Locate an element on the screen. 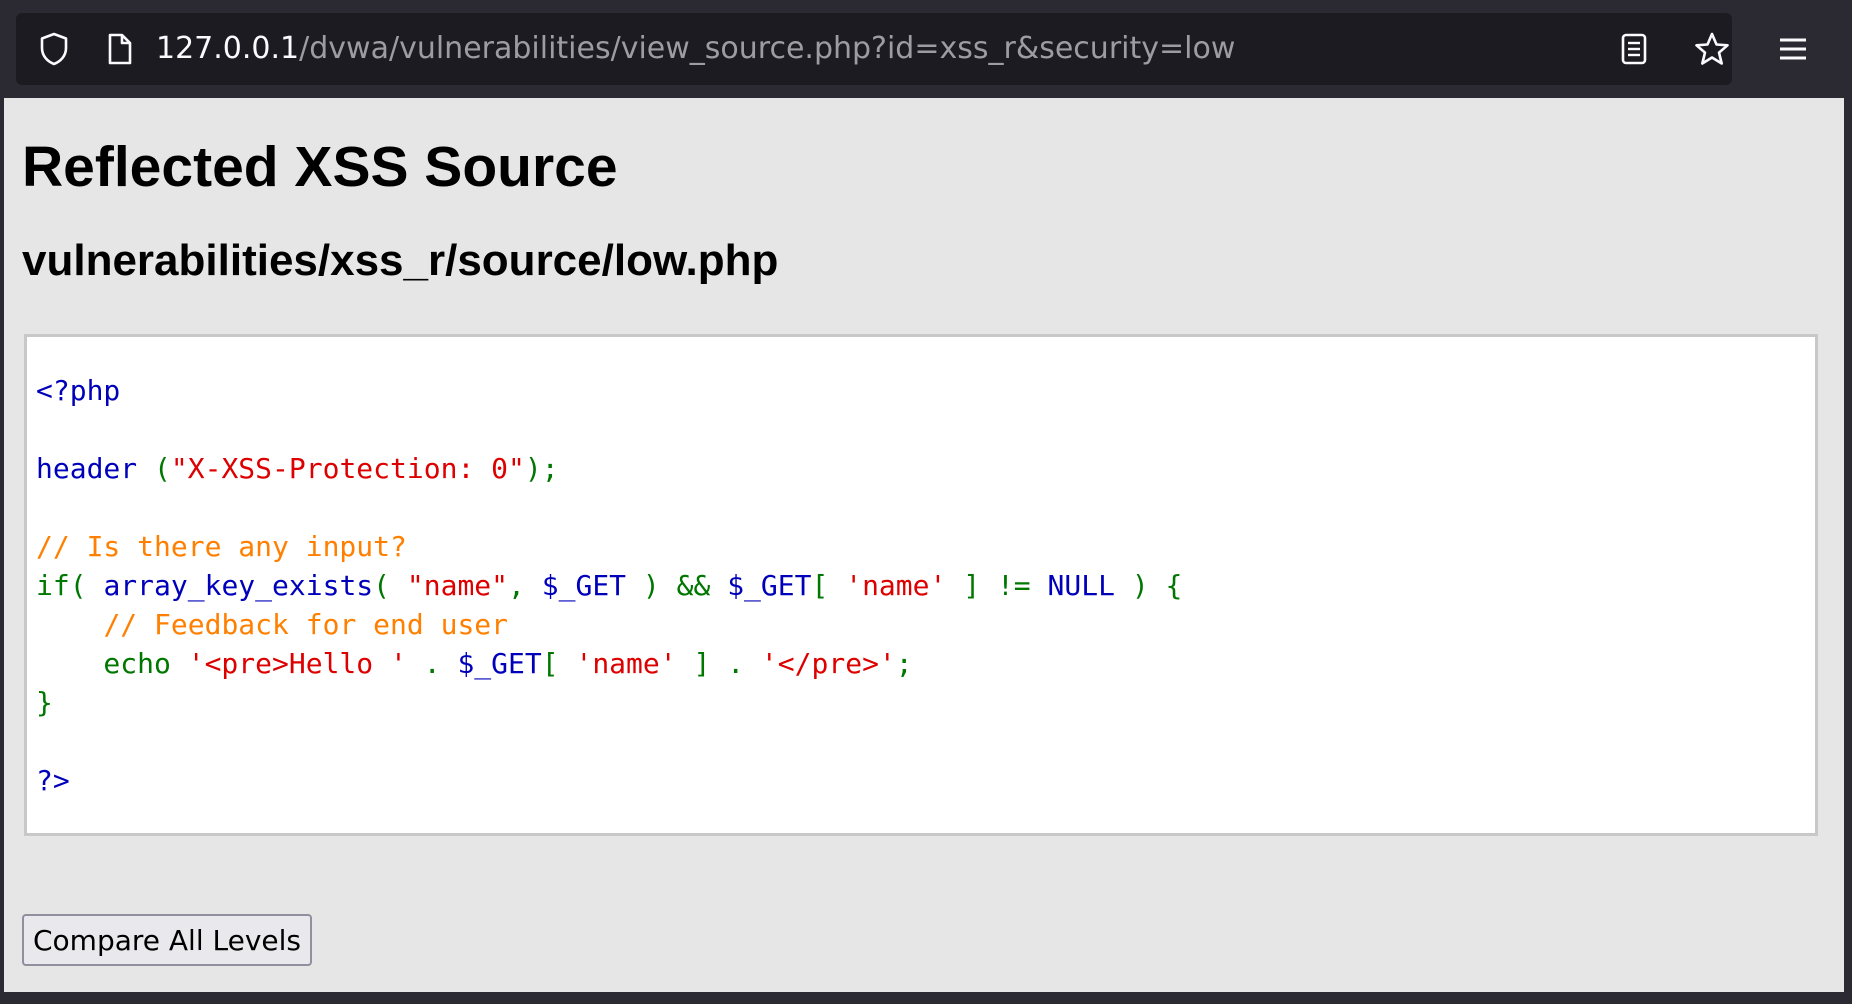  code-token: , is located at coordinates (525, 585).